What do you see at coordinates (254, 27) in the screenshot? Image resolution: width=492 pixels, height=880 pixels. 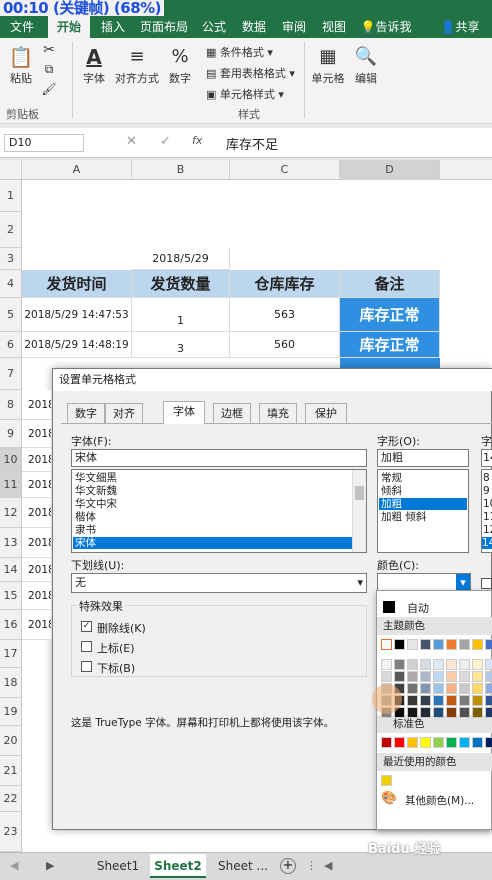 I see `tab-data: 数据` at bounding box center [254, 27].